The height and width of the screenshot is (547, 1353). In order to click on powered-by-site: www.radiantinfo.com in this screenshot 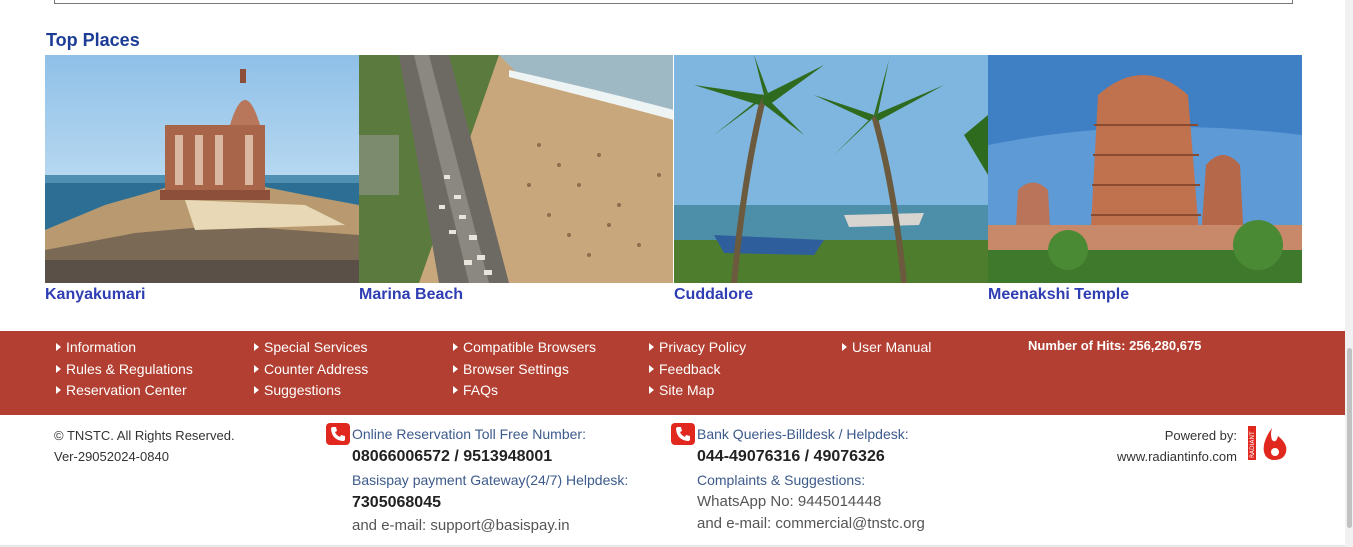, I will do `click(1177, 456)`.